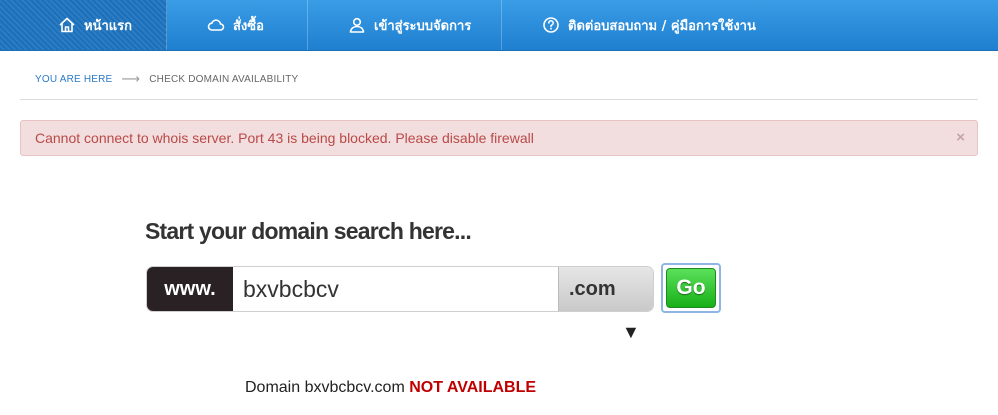 The image size is (998, 415). What do you see at coordinates (224, 79) in the screenshot?
I see `breadcrumb-current: CHECK DOMAIN AVAILABILITY` at bounding box center [224, 79].